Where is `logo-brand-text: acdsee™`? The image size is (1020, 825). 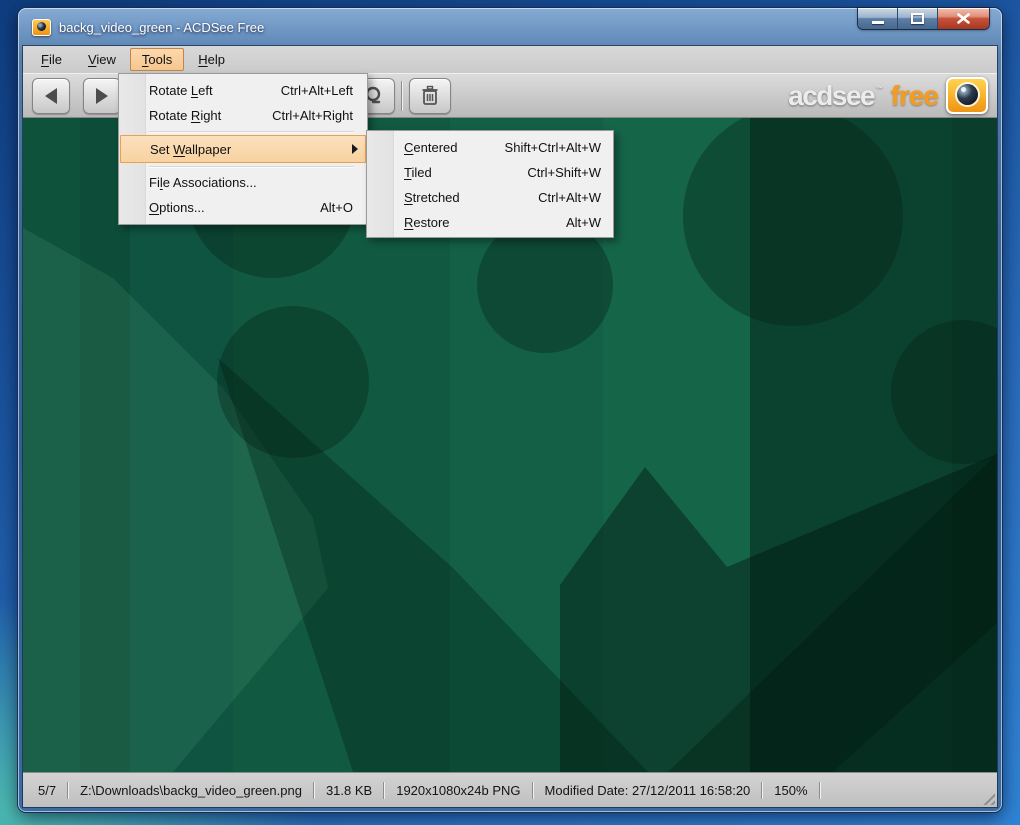 logo-brand-text: acdsee™ is located at coordinates (835, 95).